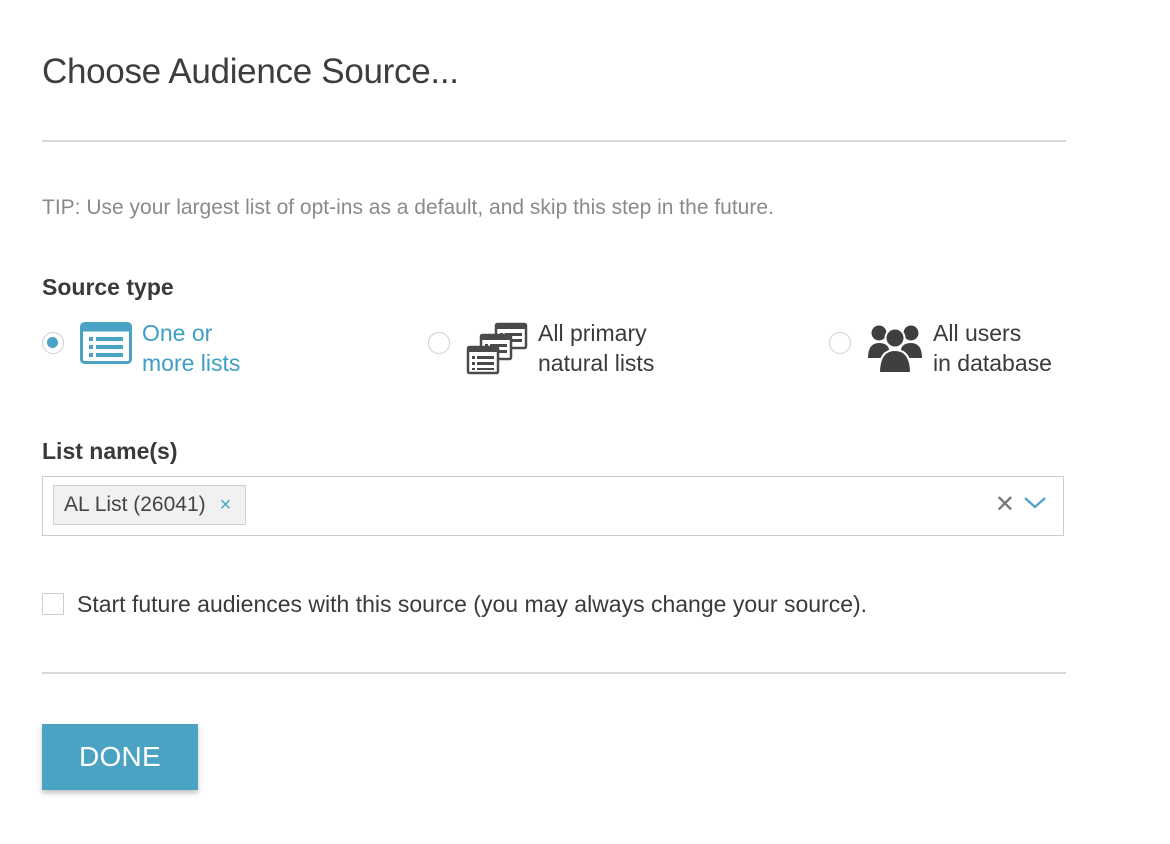 The width and height of the screenshot is (1170, 844). I want to click on remove-tag-icon: ×, so click(226, 505).